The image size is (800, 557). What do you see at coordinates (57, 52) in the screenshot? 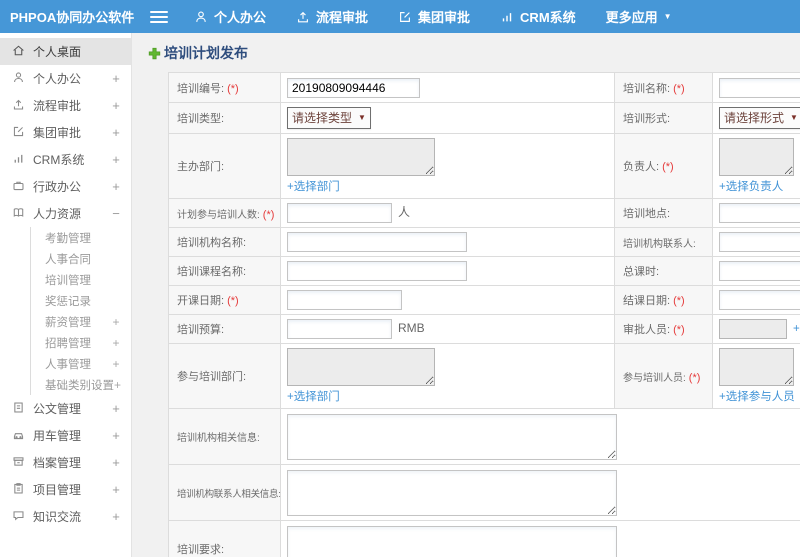
I see `sidebar-item-label: 个人桌面` at bounding box center [57, 52].